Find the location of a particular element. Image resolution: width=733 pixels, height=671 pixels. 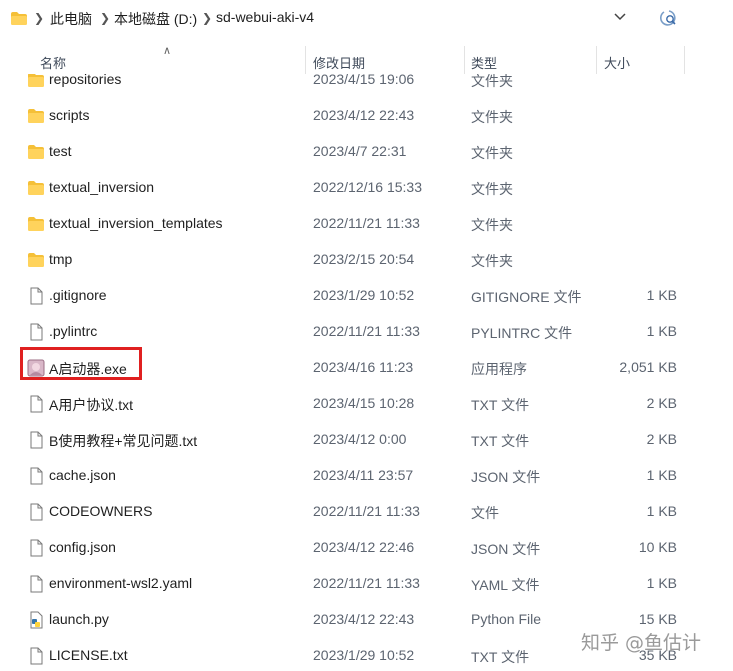

file-name: launch.py is located at coordinates (79, 619).